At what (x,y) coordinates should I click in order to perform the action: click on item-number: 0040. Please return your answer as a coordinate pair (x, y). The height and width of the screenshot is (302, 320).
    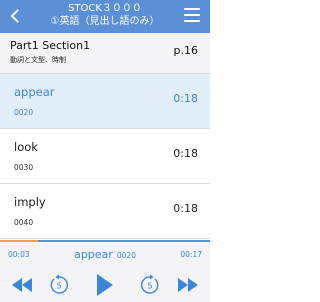
    Looking at the image, I should click on (24, 222).